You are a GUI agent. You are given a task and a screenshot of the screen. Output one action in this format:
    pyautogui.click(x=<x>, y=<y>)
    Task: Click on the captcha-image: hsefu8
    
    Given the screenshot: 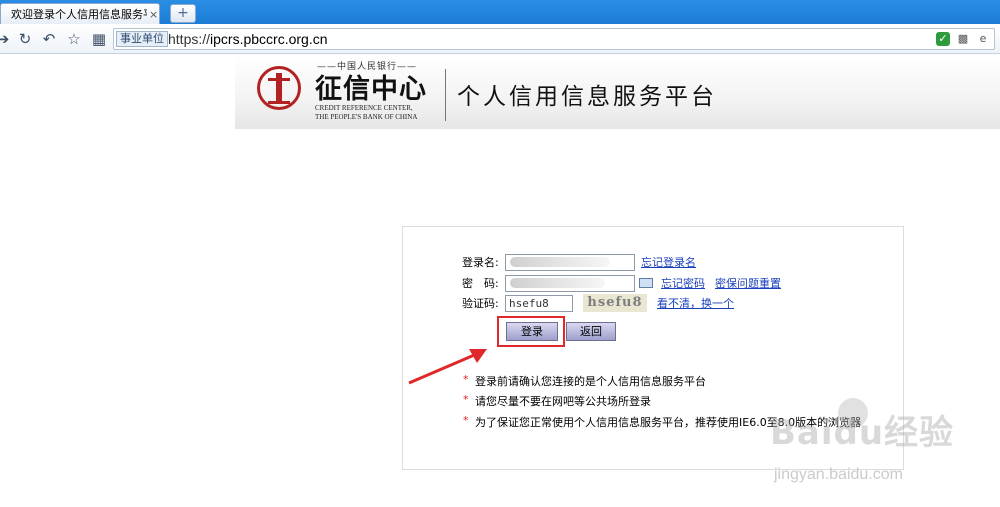 What is the action you would take?
    pyautogui.click(x=615, y=303)
    